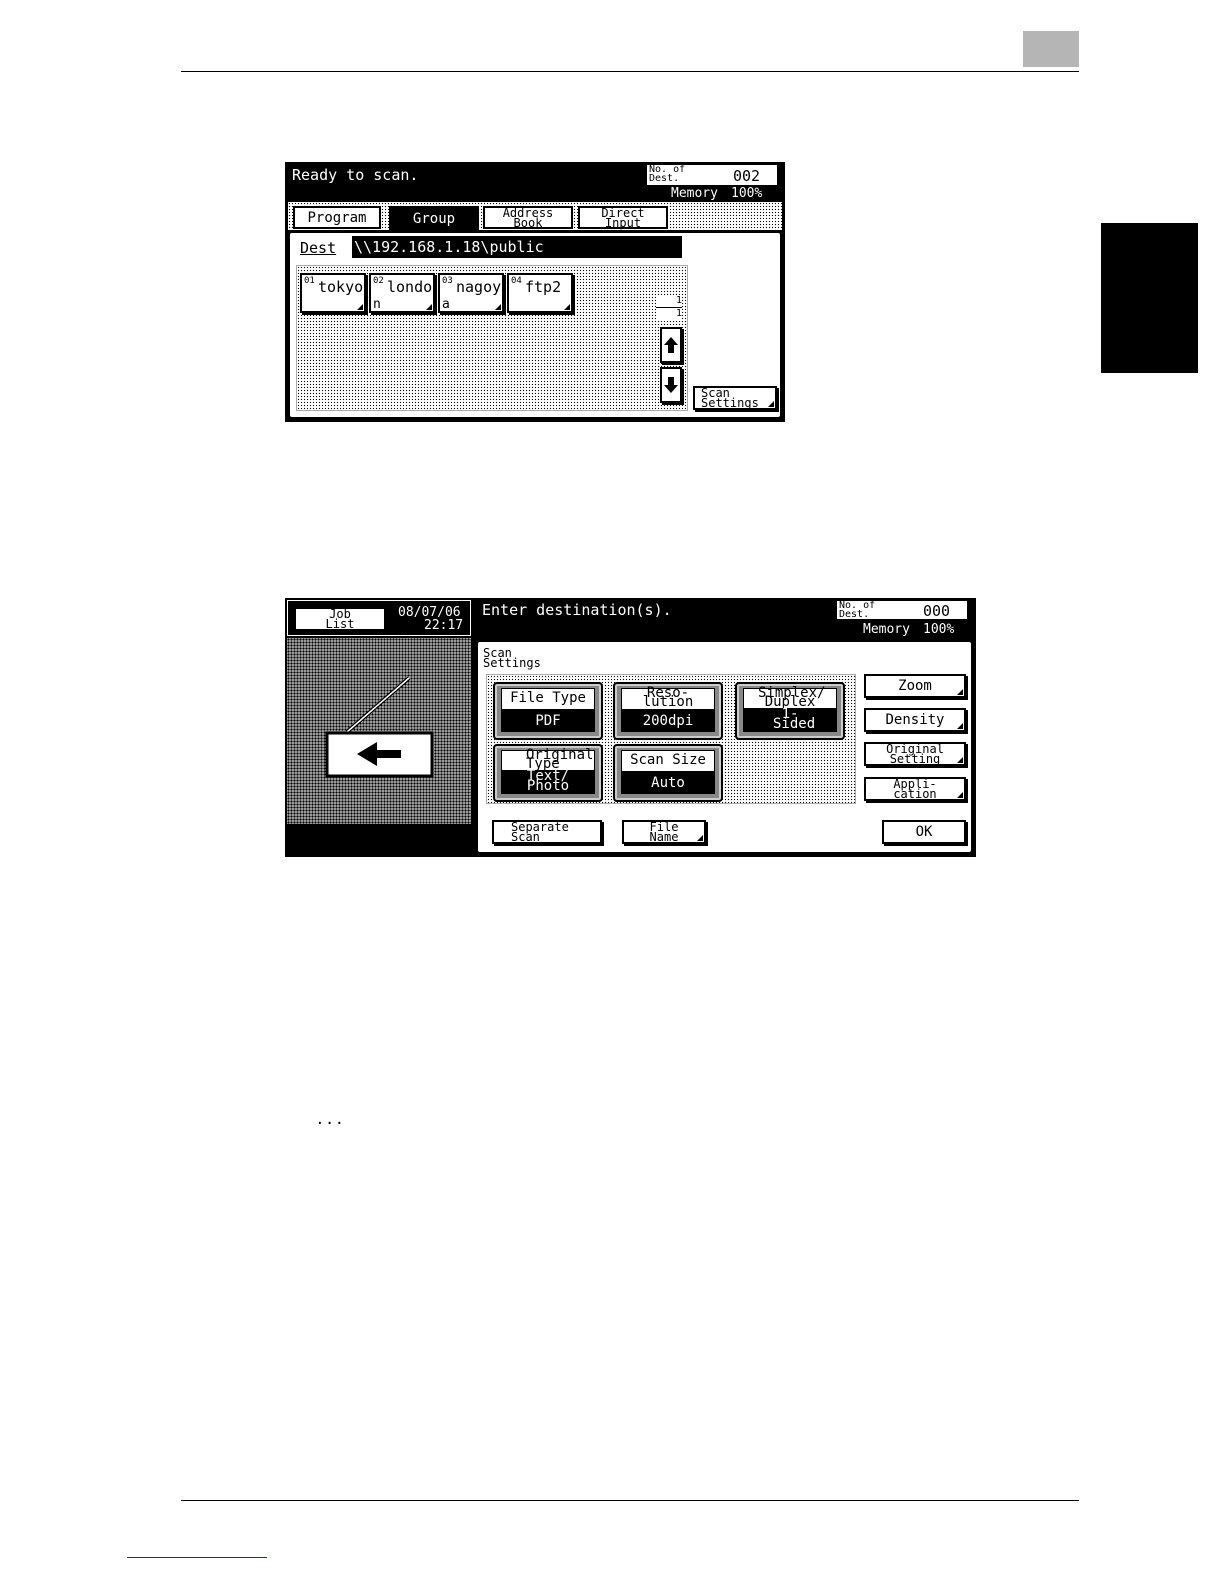  Describe the element at coordinates (623, 217) in the screenshot. I see `tab-direct-input: Direct Input` at that location.